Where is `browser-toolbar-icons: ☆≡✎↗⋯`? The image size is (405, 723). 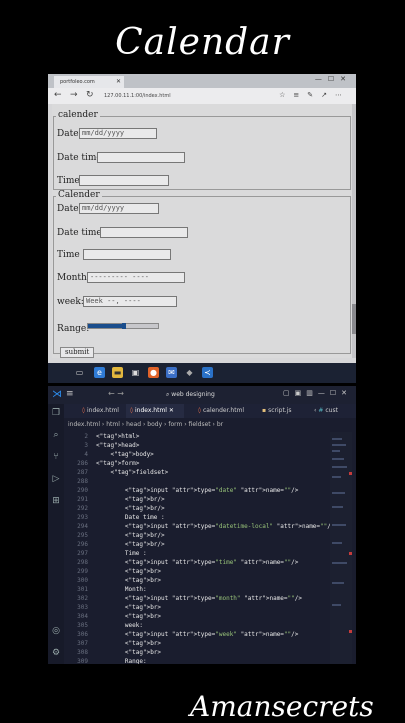 browser-toolbar-icons: ☆≡✎↗⋯ is located at coordinates (314, 95).